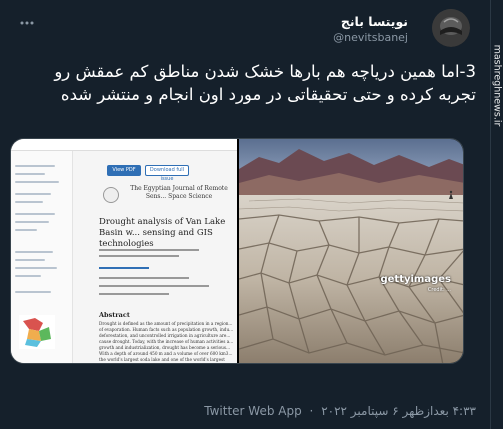 Image resolution: width=503 pixels, height=429 pixels. What do you see at coordinates (497, 85) in the screenshot?
I see `watermark-text: mashreghnews.ir` at bounding box center [497, 85].